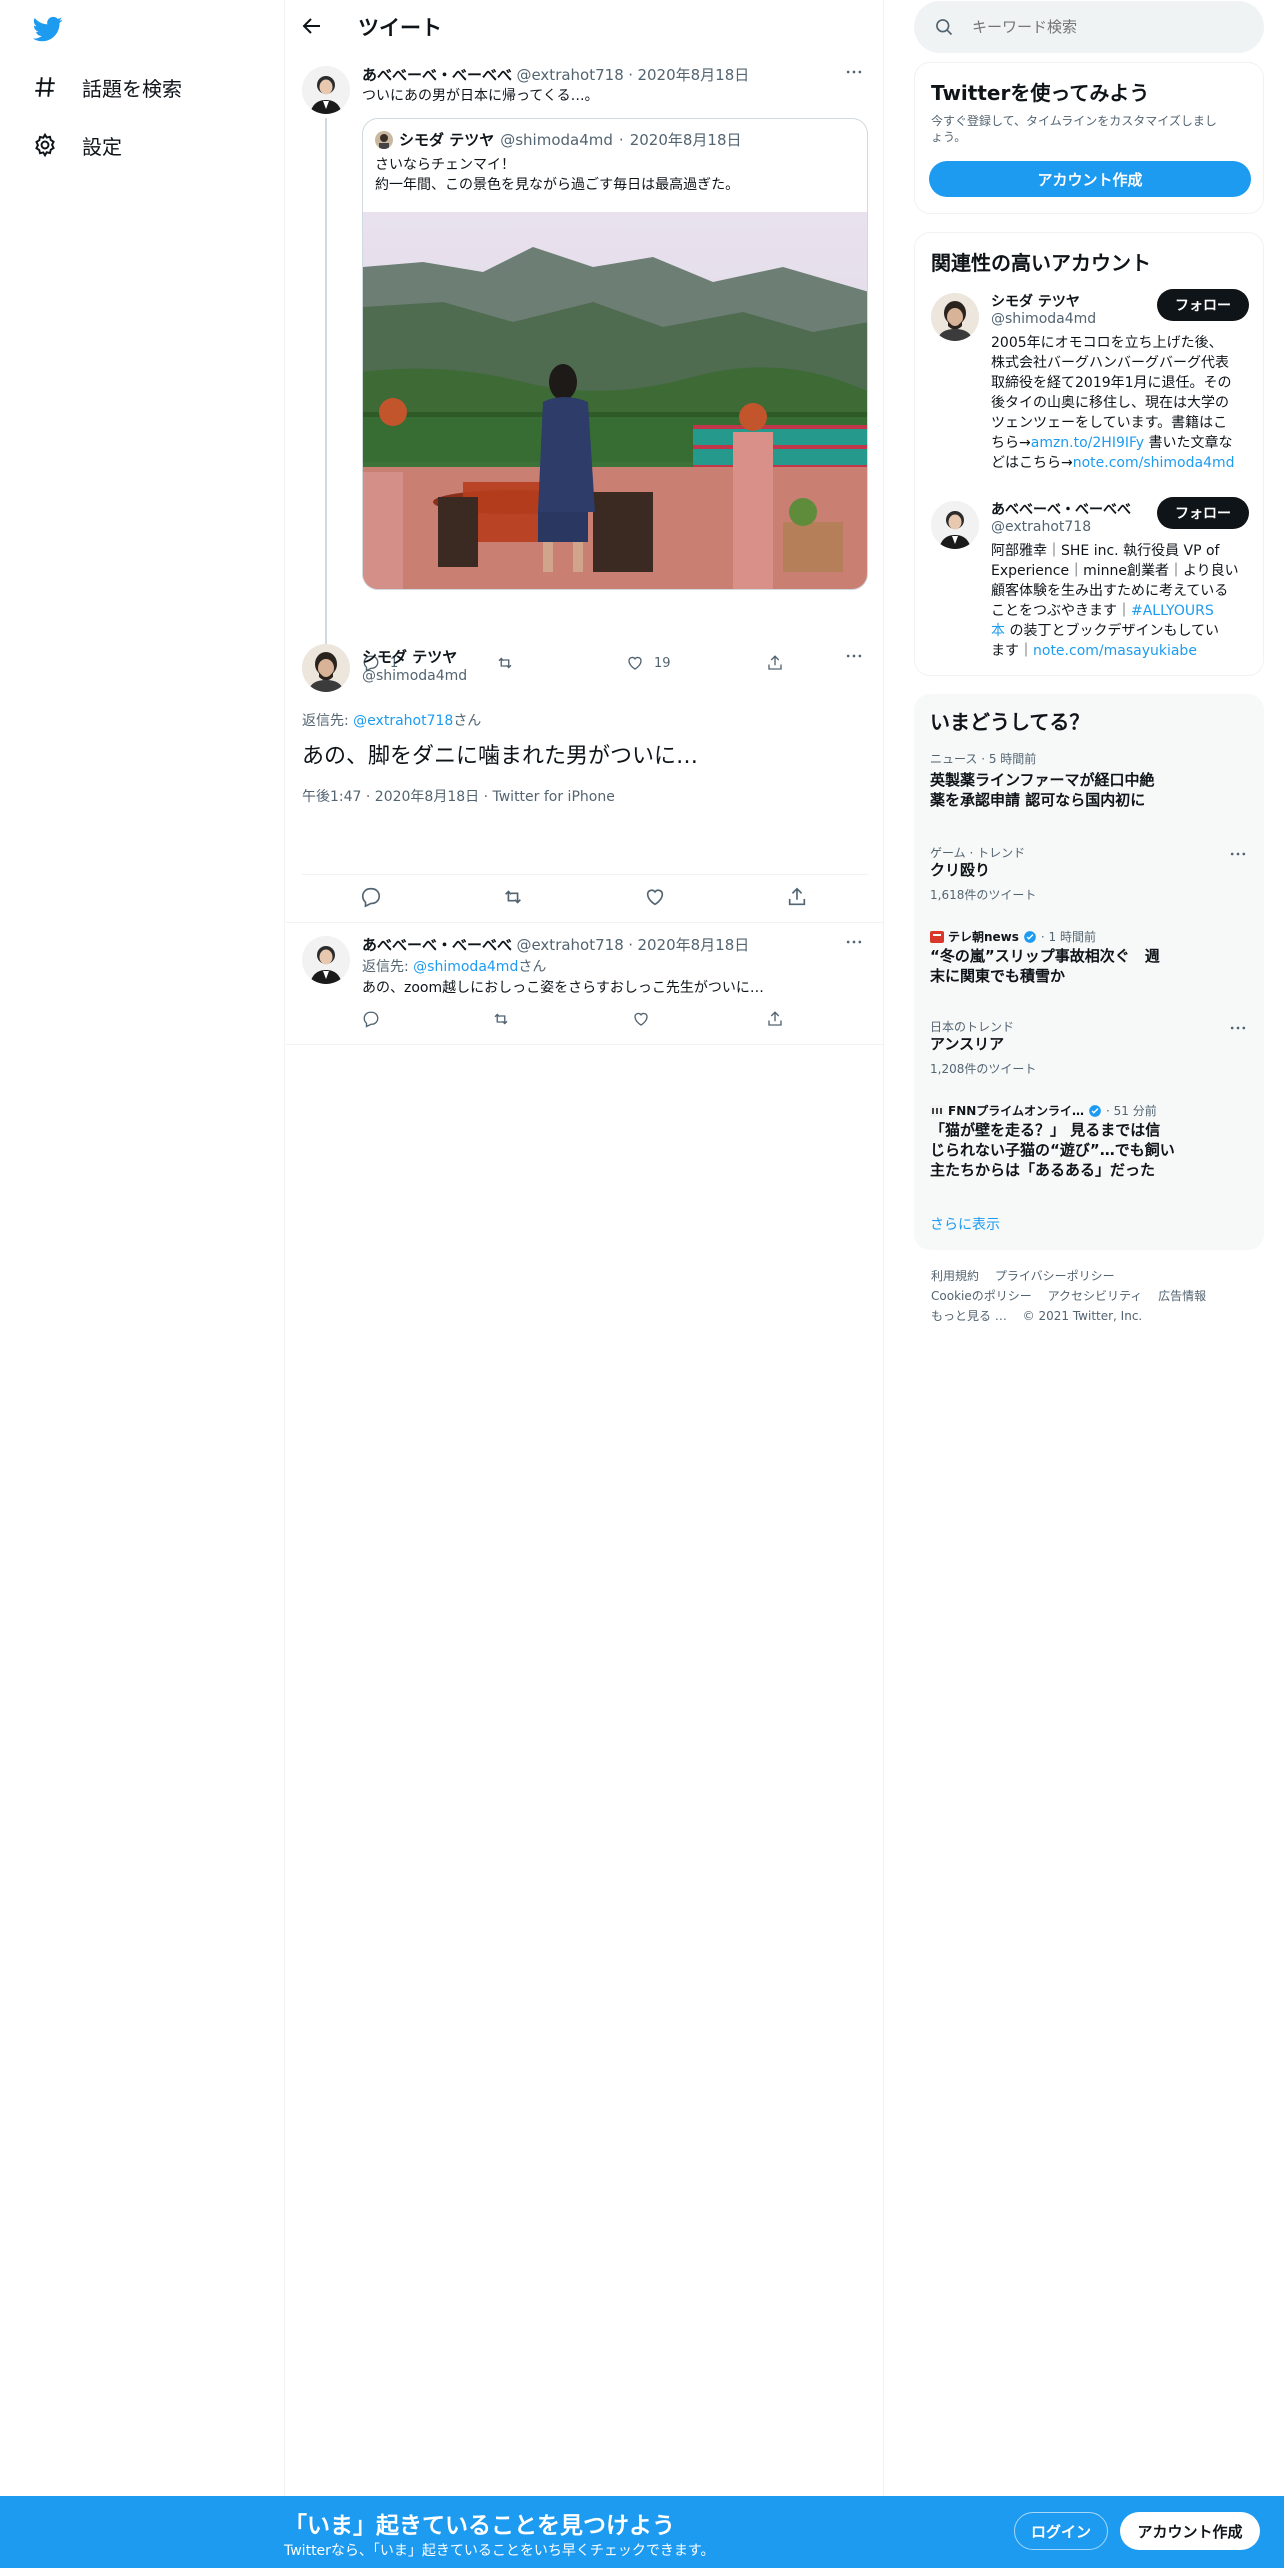 The image size is (1284, 2568). Describe the element at coordinates (1040, 93) in the screenshot. I see `signup-card-title: Twitterを使ってみよう` at that location.